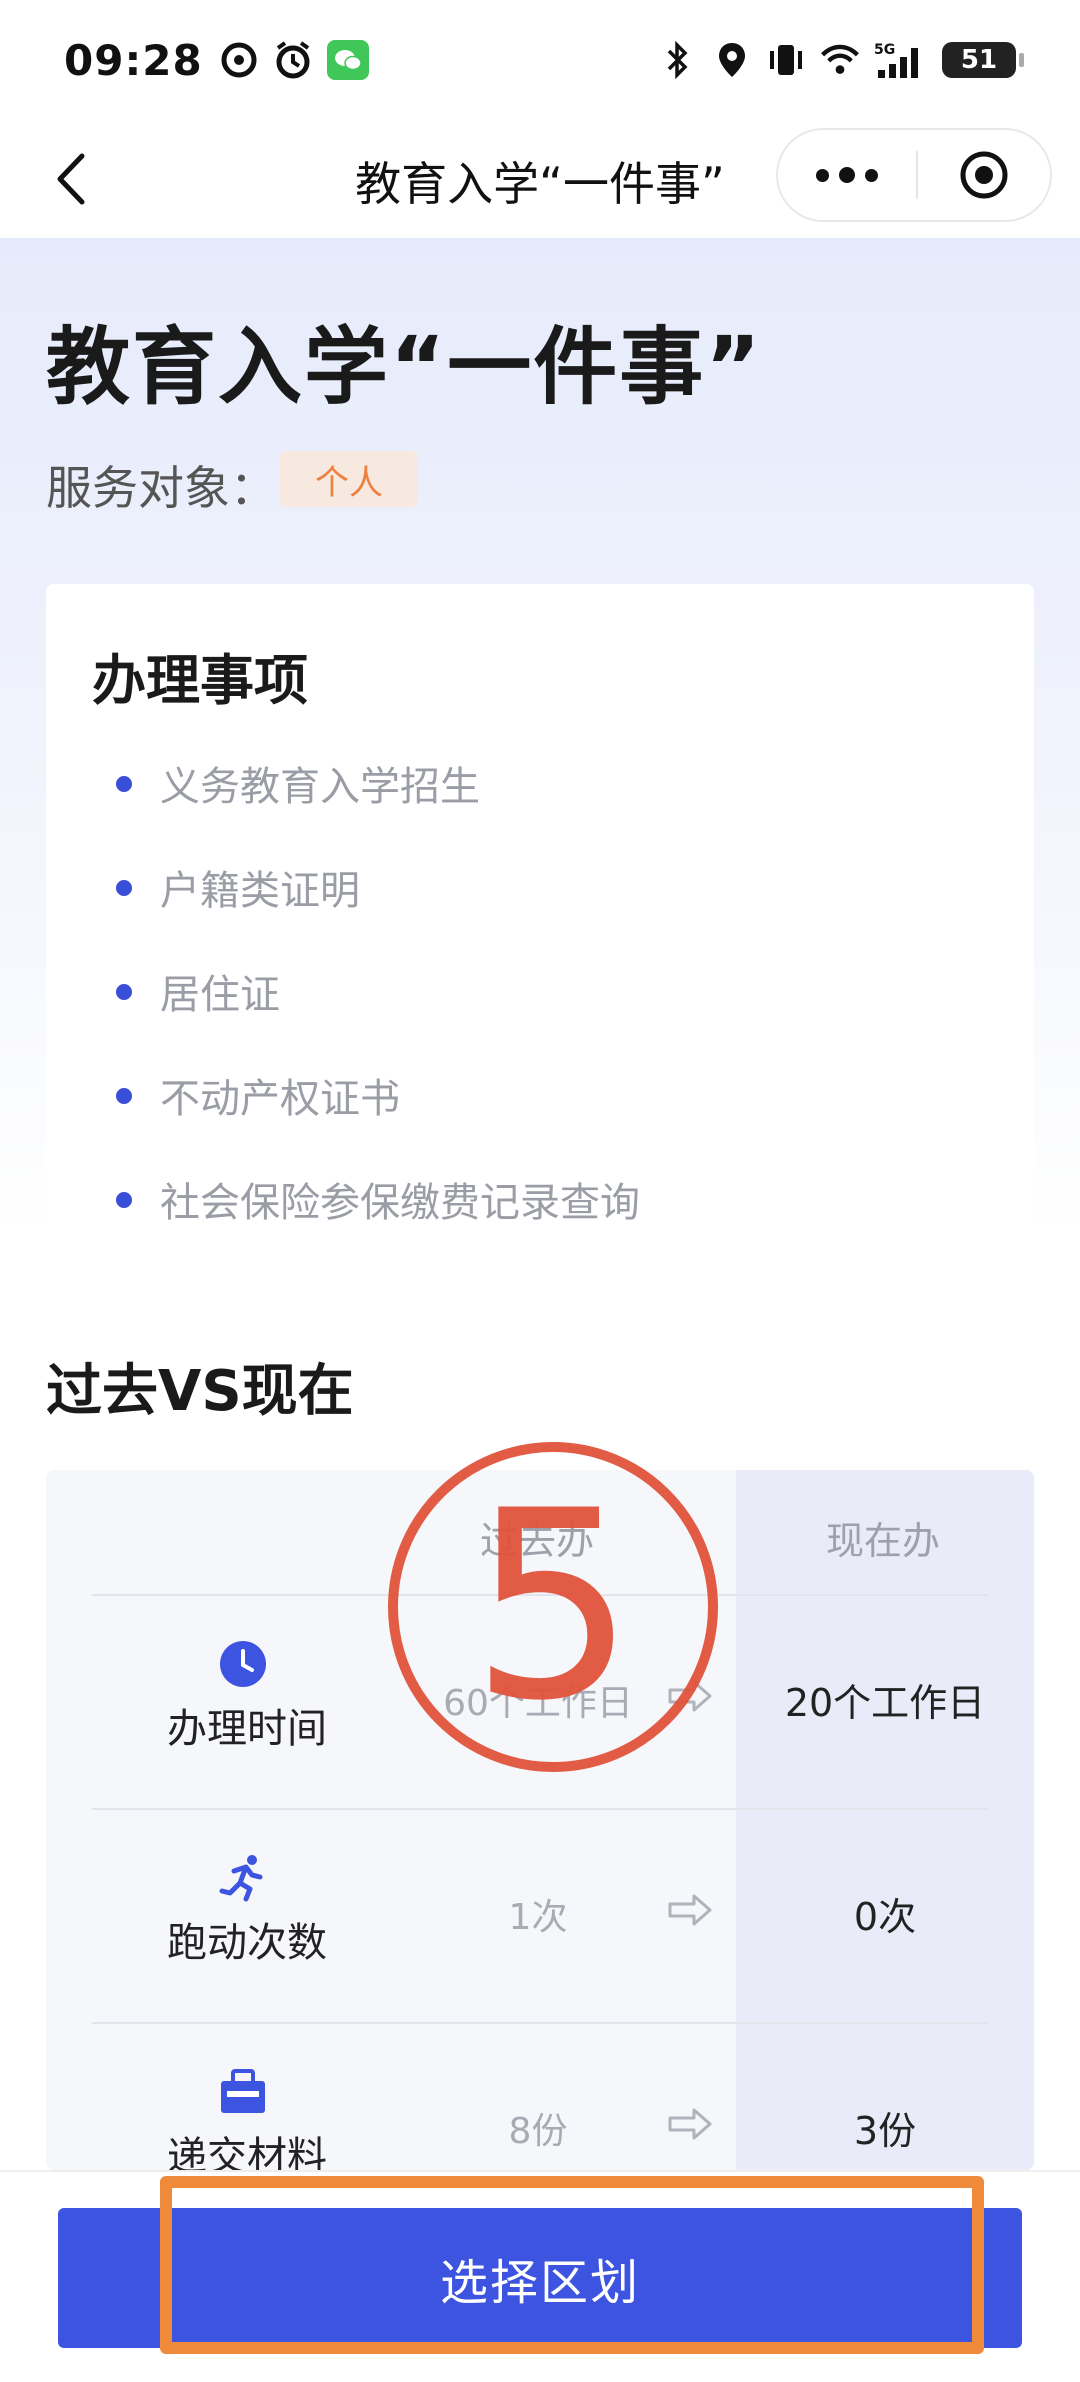 This screenshot has height=2382, width=1080. I want to click on list-item: 社会保险参保缴费记录查询, so click(378, 1222).